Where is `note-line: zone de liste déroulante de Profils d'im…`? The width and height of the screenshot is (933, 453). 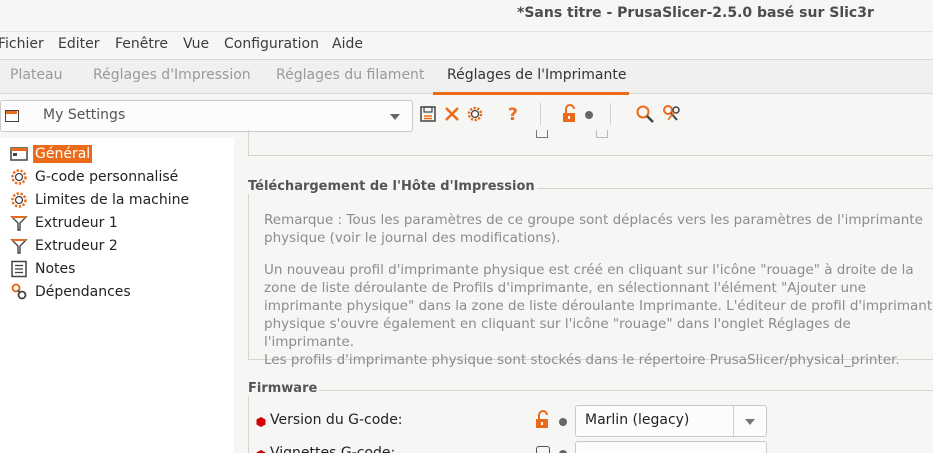
note-line: zone de liste déroulante de Profils d'im… is located at coordinates (565, 288).